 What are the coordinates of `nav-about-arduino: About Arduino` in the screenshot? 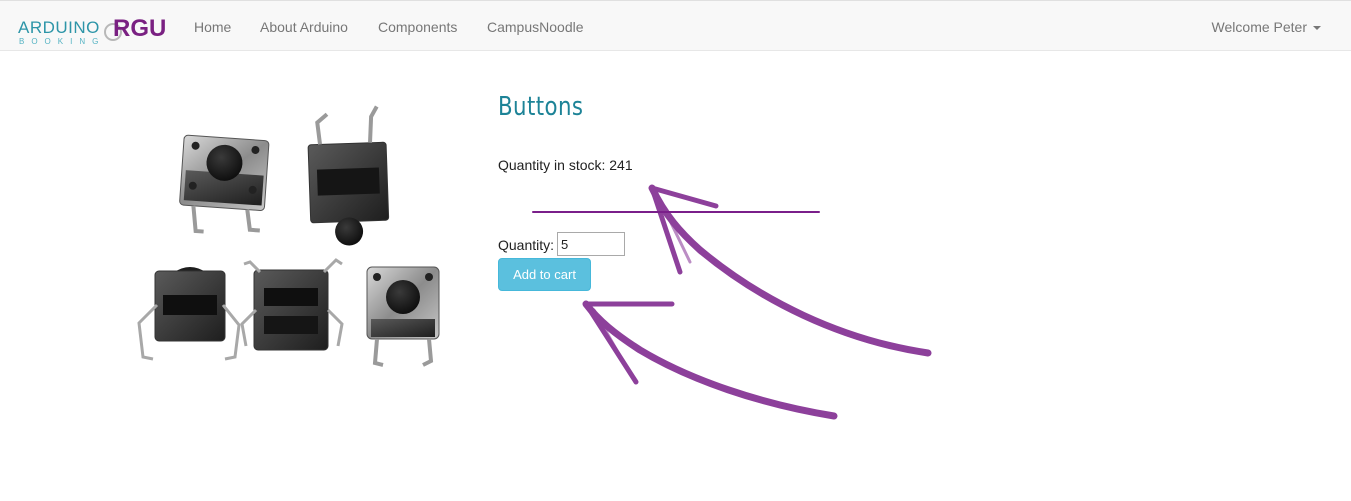 It's located at (304, 27).